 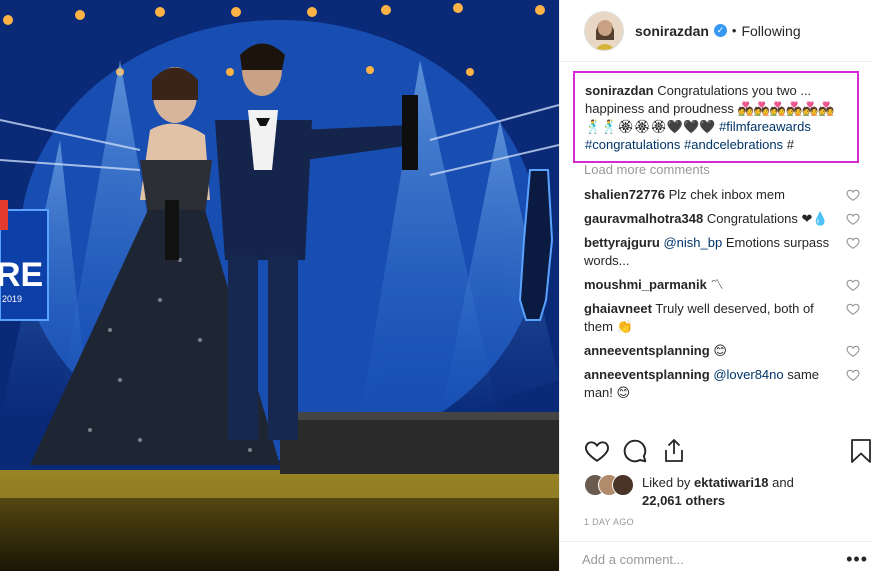 What do you see at coordinates (674, 451) in the screenshot?
I see `share-icon` at bounding box center [674, 451].